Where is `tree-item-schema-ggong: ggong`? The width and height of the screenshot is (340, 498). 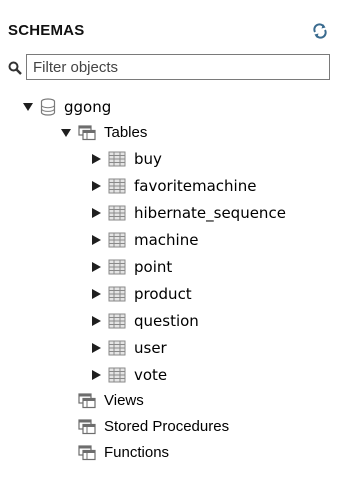
tree-item-schema-ggong: ggong is located at coordinates (66, 107).